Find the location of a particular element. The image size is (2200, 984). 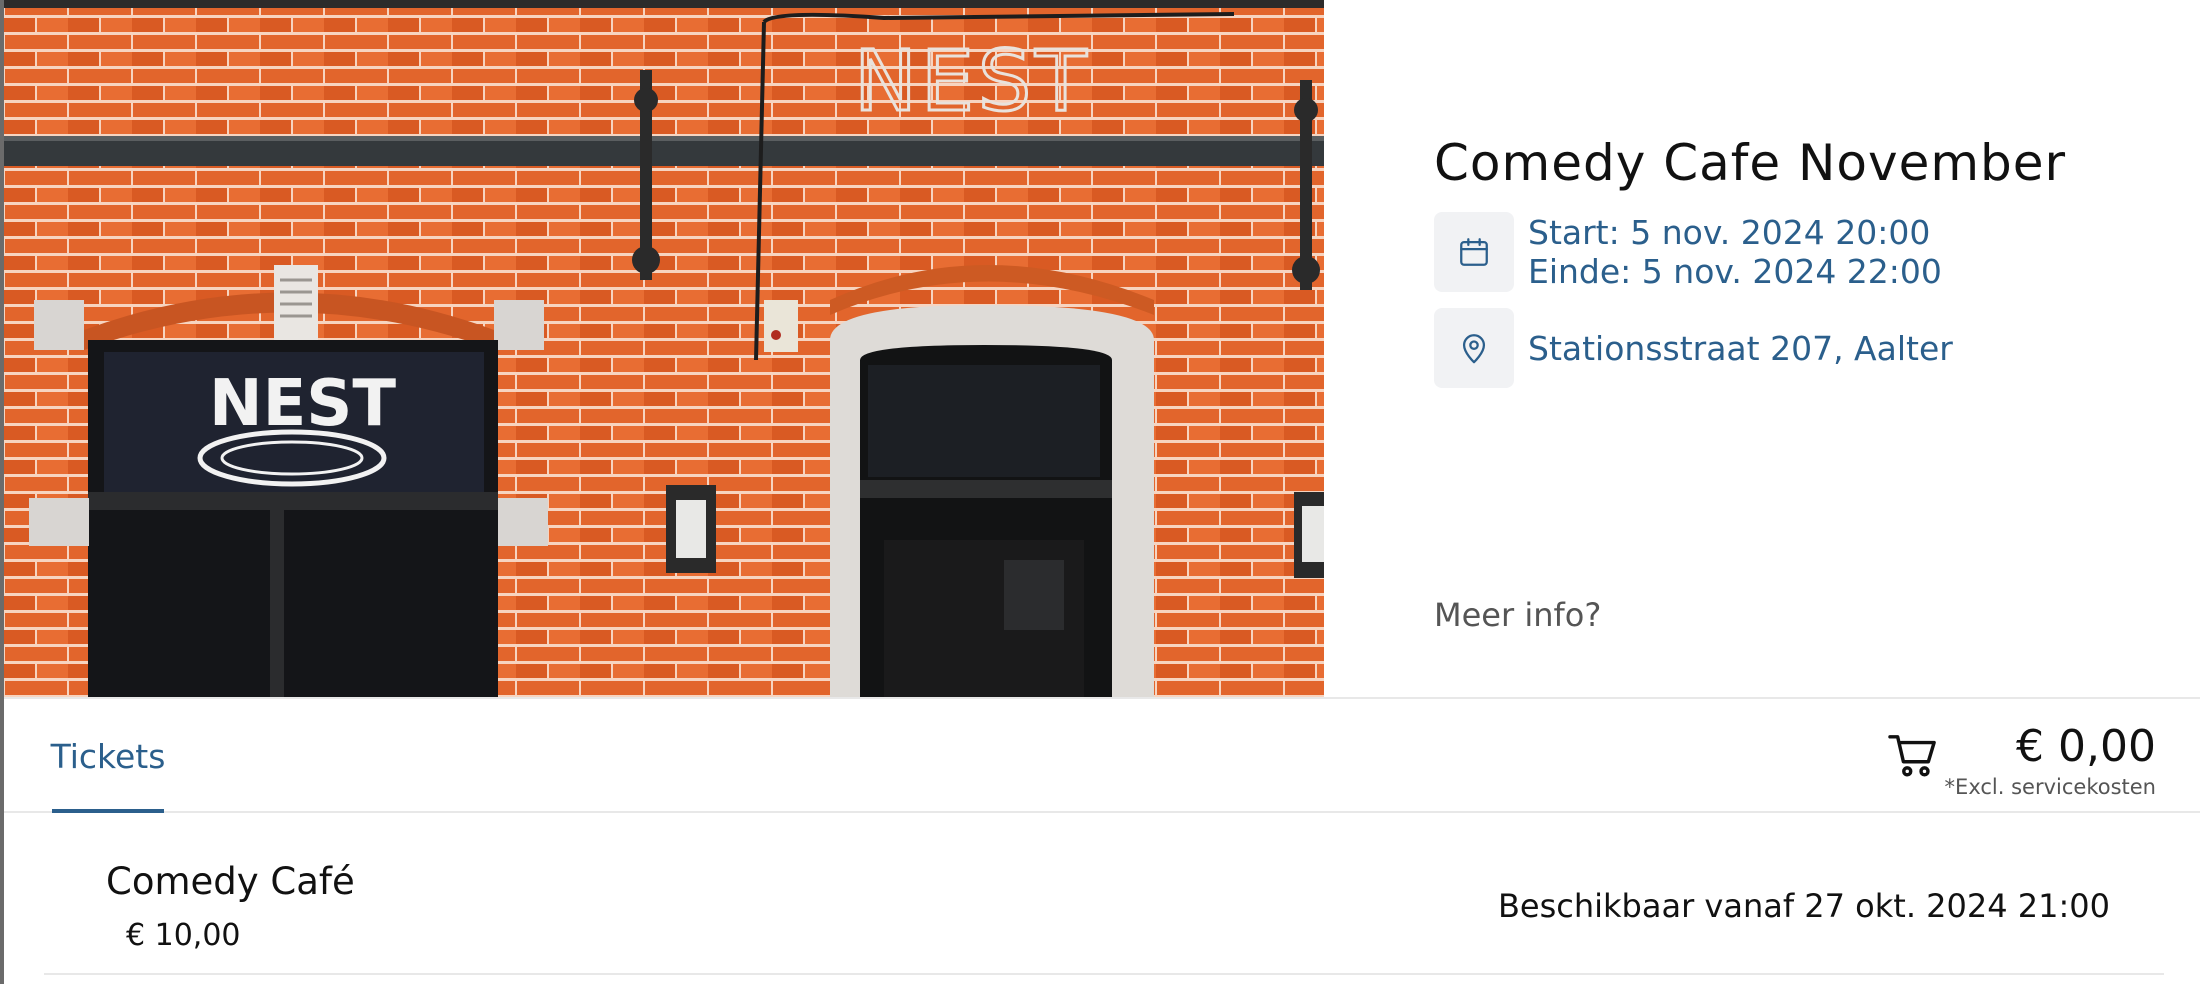

tab-tickets: Tickets is located at coordinates (108, 756).